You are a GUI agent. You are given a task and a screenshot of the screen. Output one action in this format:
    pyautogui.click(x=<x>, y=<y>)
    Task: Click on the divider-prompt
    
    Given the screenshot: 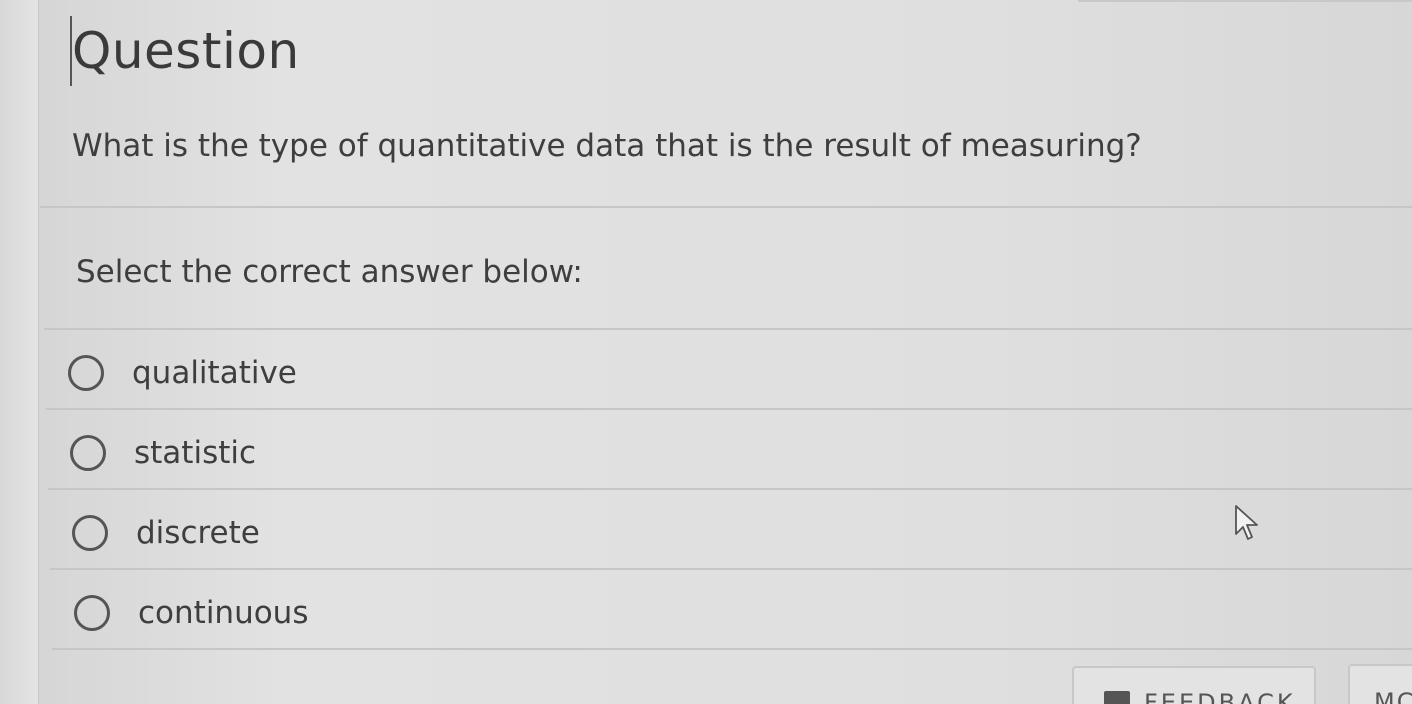 What is the action you would take?
    pyautogui.click(x=728, y=329)
    